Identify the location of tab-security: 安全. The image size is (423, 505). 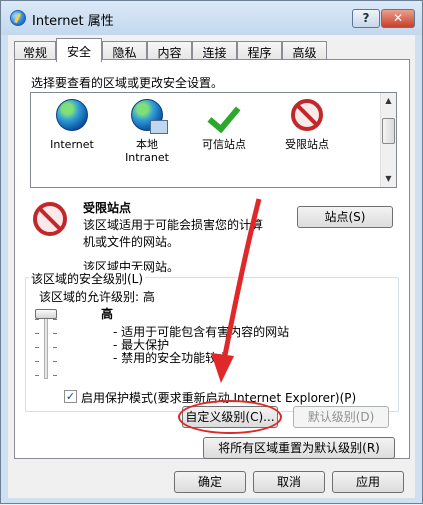
(79, 50).